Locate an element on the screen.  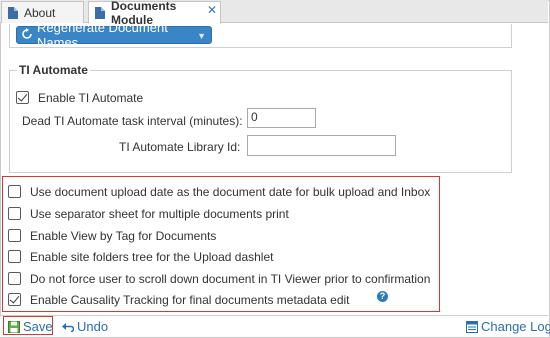
view-by-tag-checkbox is located at coordinates (14, 235).